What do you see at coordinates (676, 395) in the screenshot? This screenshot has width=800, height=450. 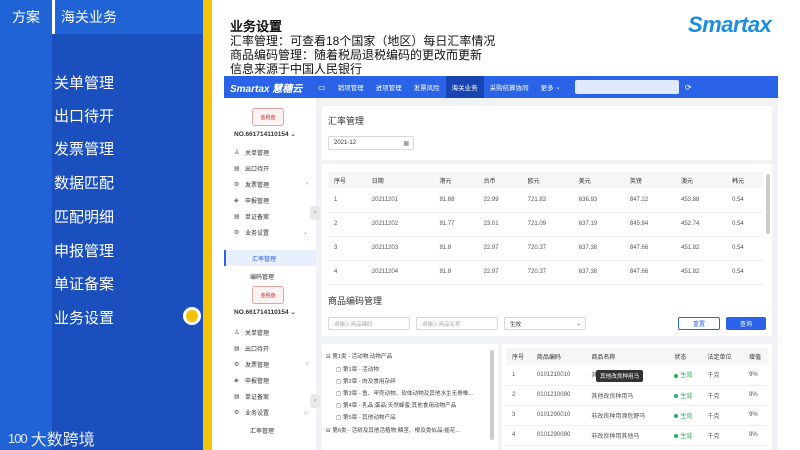 I see `status-dot-icon` at bounding box center [676, 395].